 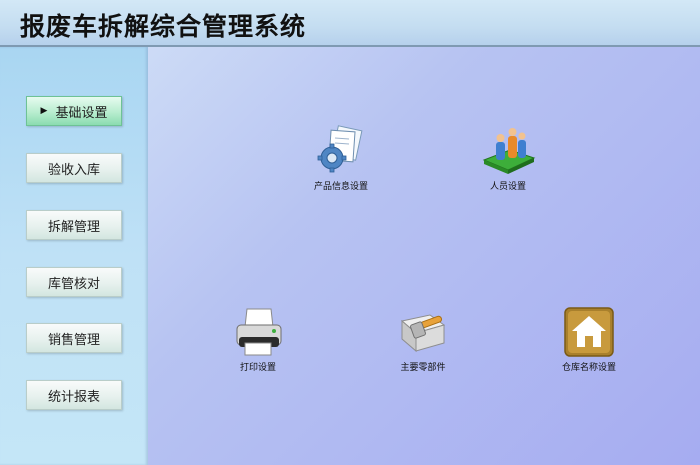 I want to click on nav-label: 统计报表, so click(x=73, y=397).